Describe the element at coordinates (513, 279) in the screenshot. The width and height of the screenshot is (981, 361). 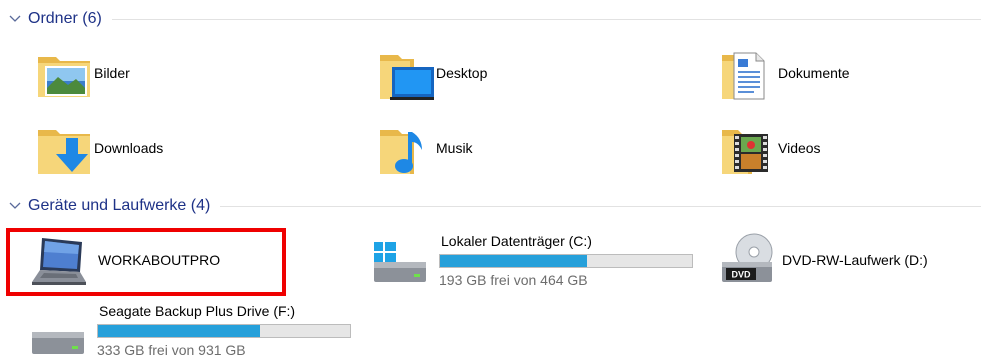
I see `drive-free-space: 193 GB frei von 464 GB` at that location.